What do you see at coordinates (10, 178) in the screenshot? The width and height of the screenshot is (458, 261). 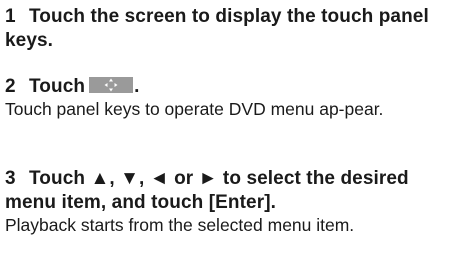 I see `step-3-number: 3` at bounding box center [10, 178].